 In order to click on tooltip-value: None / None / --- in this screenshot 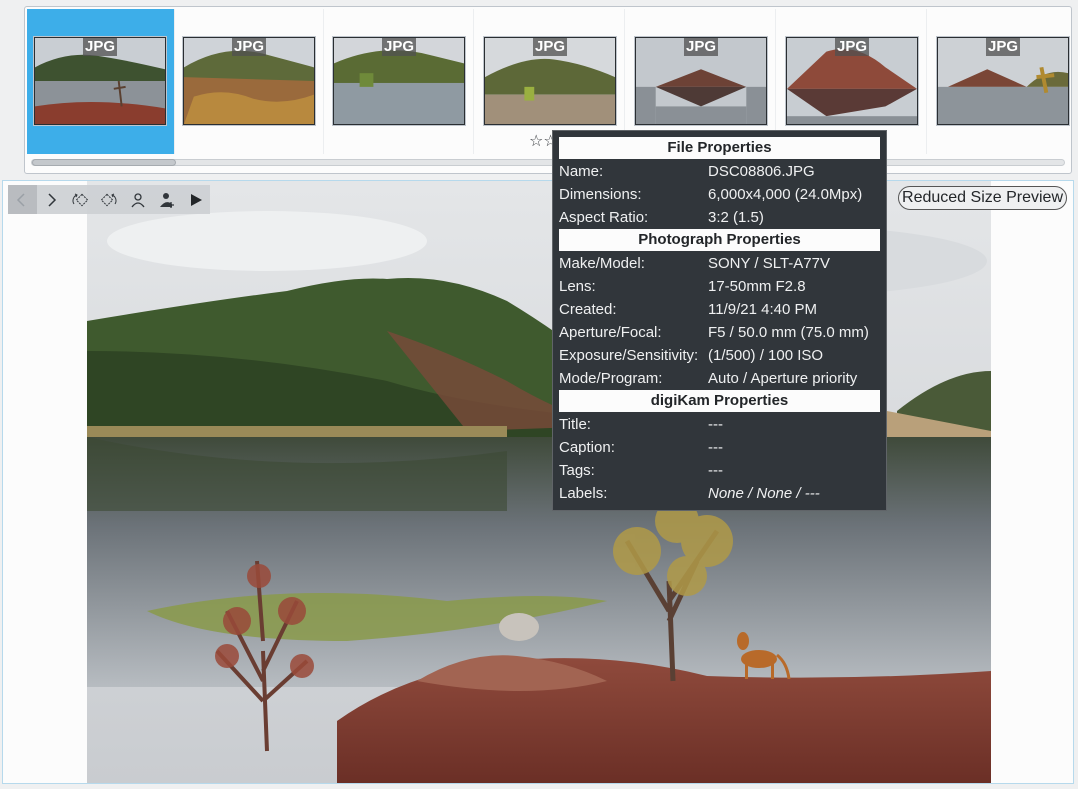, I will do `click(764, 493)`.